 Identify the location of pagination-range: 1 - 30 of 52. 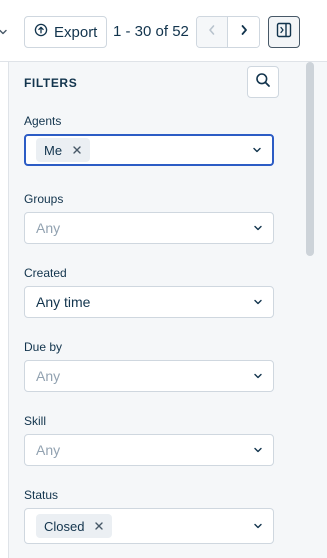
(151, 31).